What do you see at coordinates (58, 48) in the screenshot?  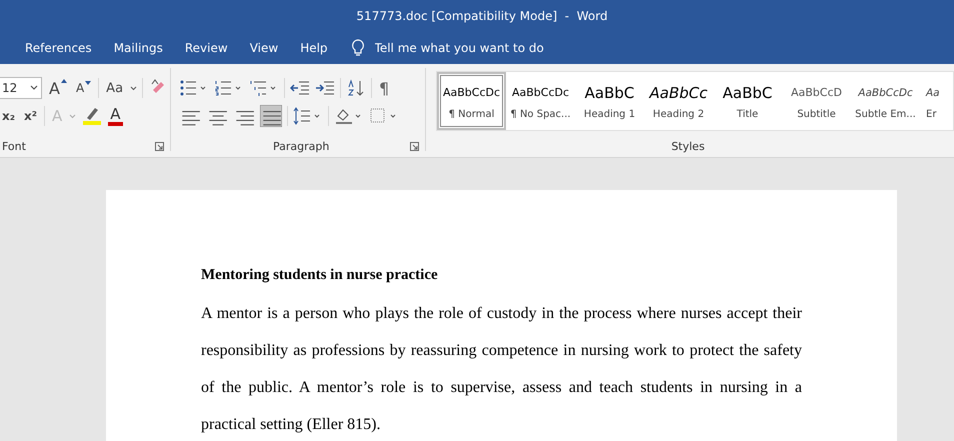 I see `ribbon-tab: References` at bounding box center [58, 48].